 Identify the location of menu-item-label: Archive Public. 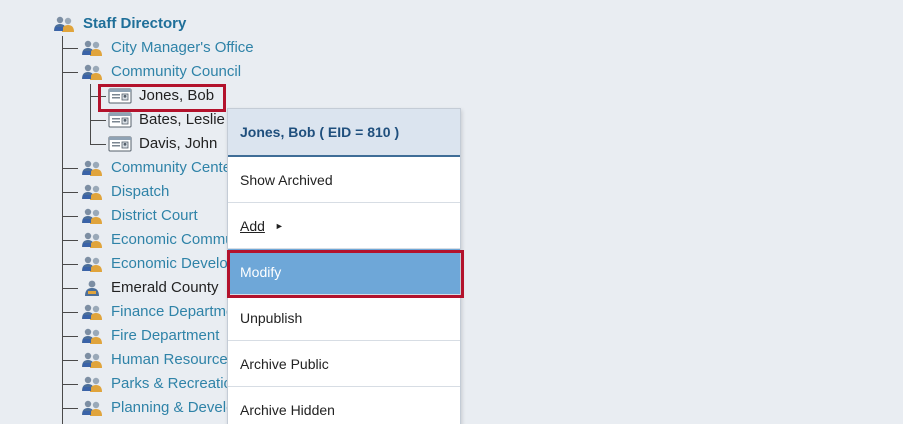
(284, 363).